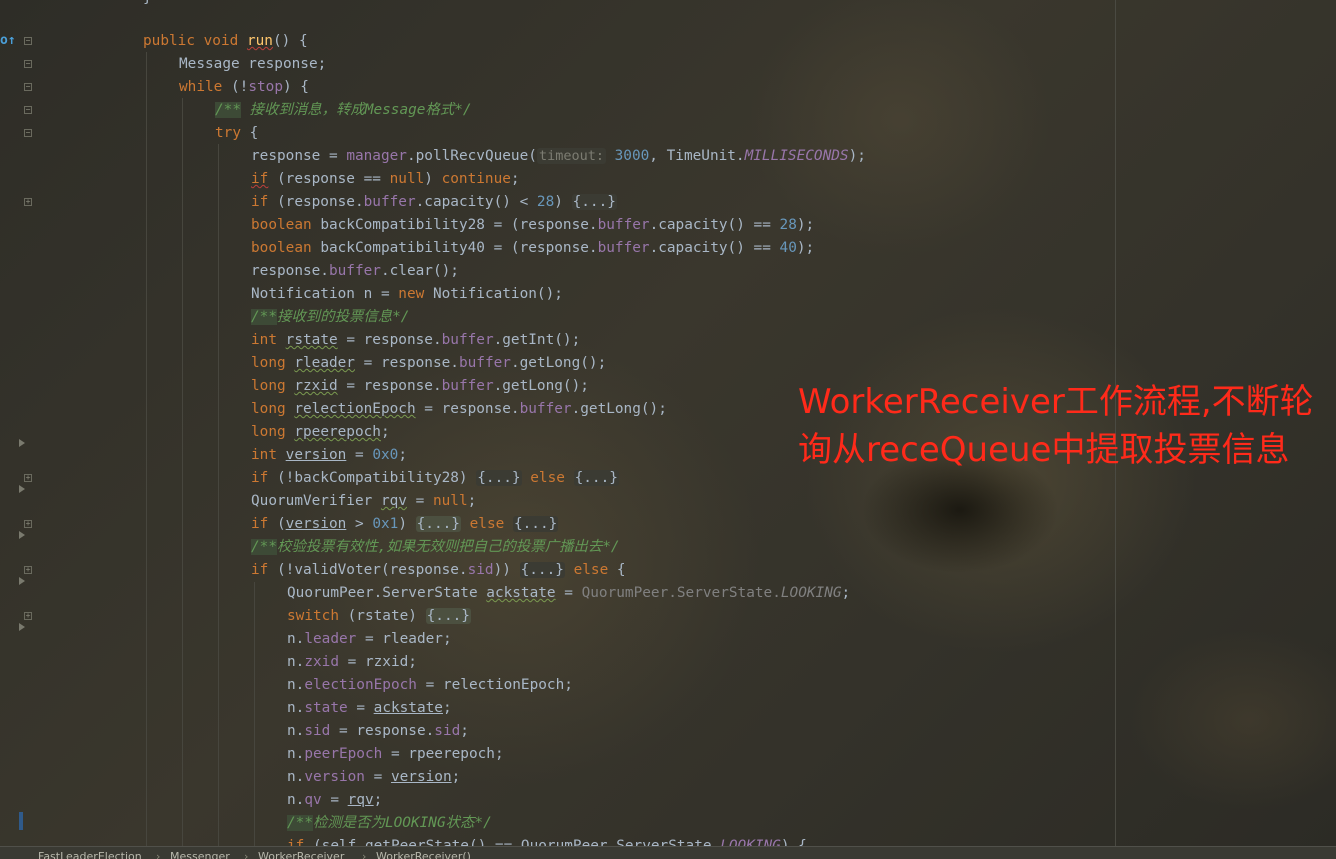 The width and height of the screenshot is (1336, 859). Describe the element at coordinates (405, 524) in the screenshot. I see `code-line: if (version > 0x1) {...} else {...}` at that location.